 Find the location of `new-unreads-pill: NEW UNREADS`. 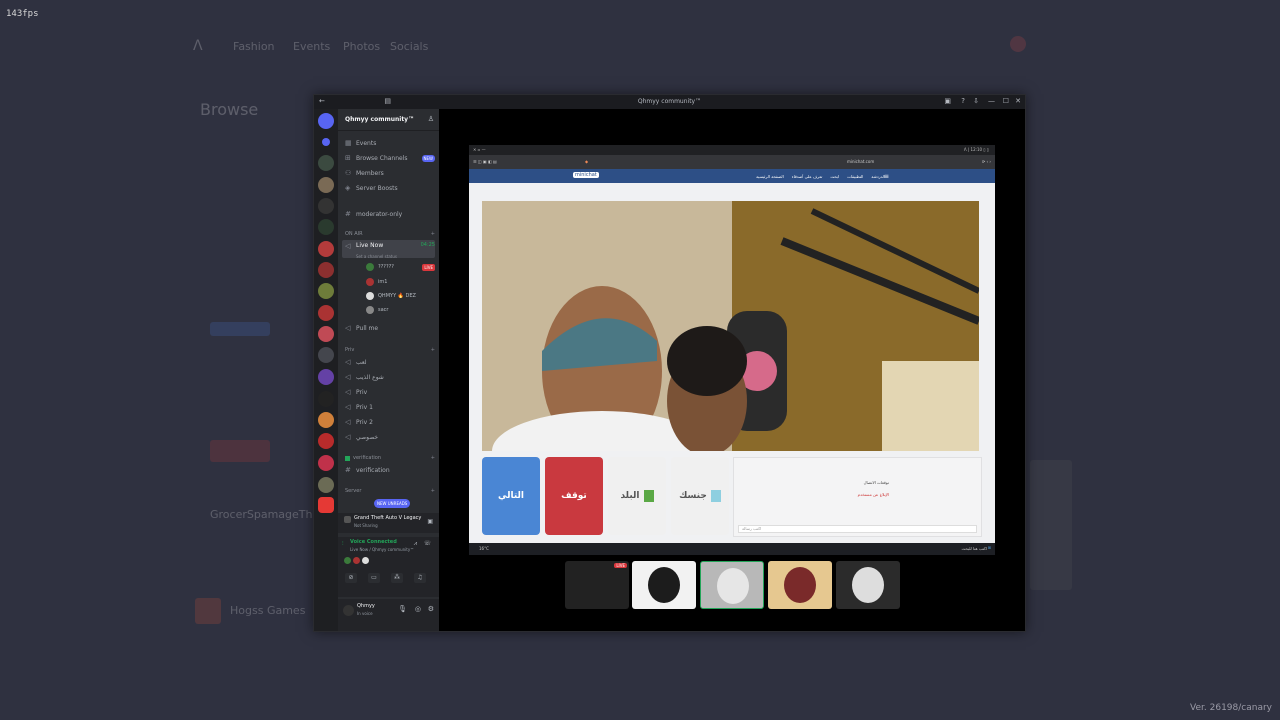

new-unreads-pill: NEW UNREADS is located at coordinates (392, 503).